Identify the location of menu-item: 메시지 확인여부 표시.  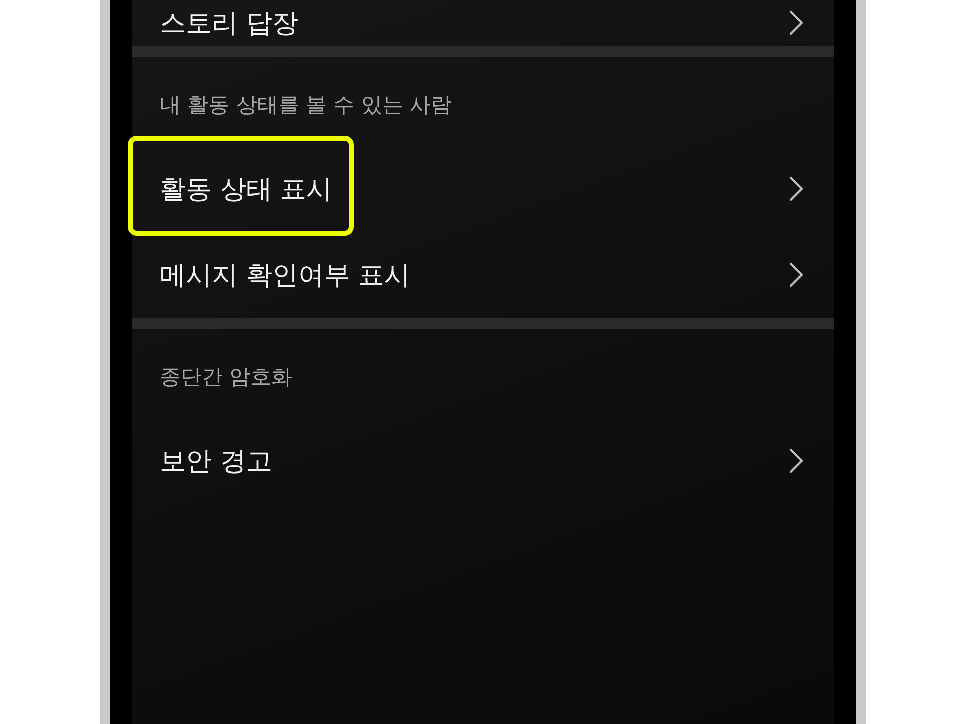
(285, 275).